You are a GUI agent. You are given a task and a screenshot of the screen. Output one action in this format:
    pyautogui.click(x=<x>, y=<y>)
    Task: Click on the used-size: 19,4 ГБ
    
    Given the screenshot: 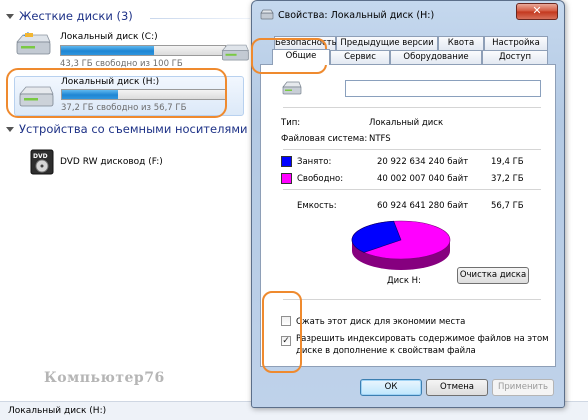 What is the action you would take?
    pyautogui.click(x=507, y=162)
    